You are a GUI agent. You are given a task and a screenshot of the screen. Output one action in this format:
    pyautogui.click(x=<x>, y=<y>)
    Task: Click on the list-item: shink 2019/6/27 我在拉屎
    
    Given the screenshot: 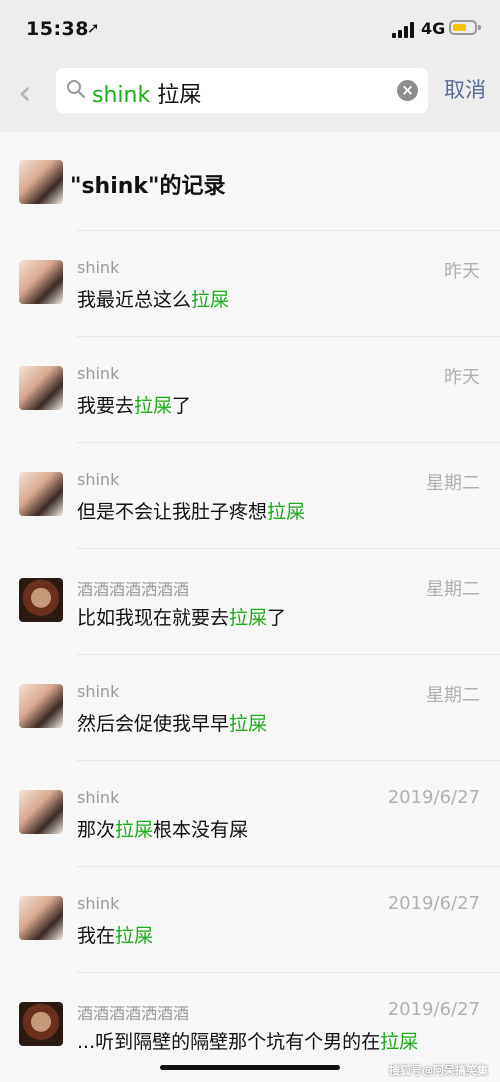 What is the action you would take?
    pyautogui.click(x=250, y=919)
    